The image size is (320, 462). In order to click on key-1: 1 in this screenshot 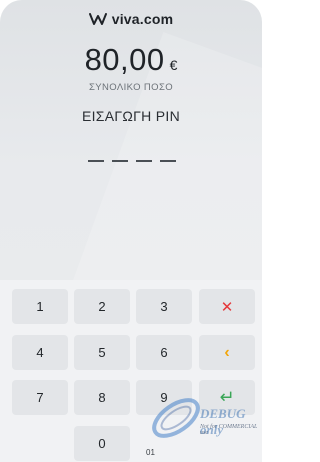, I will do `click(40, 306)`.